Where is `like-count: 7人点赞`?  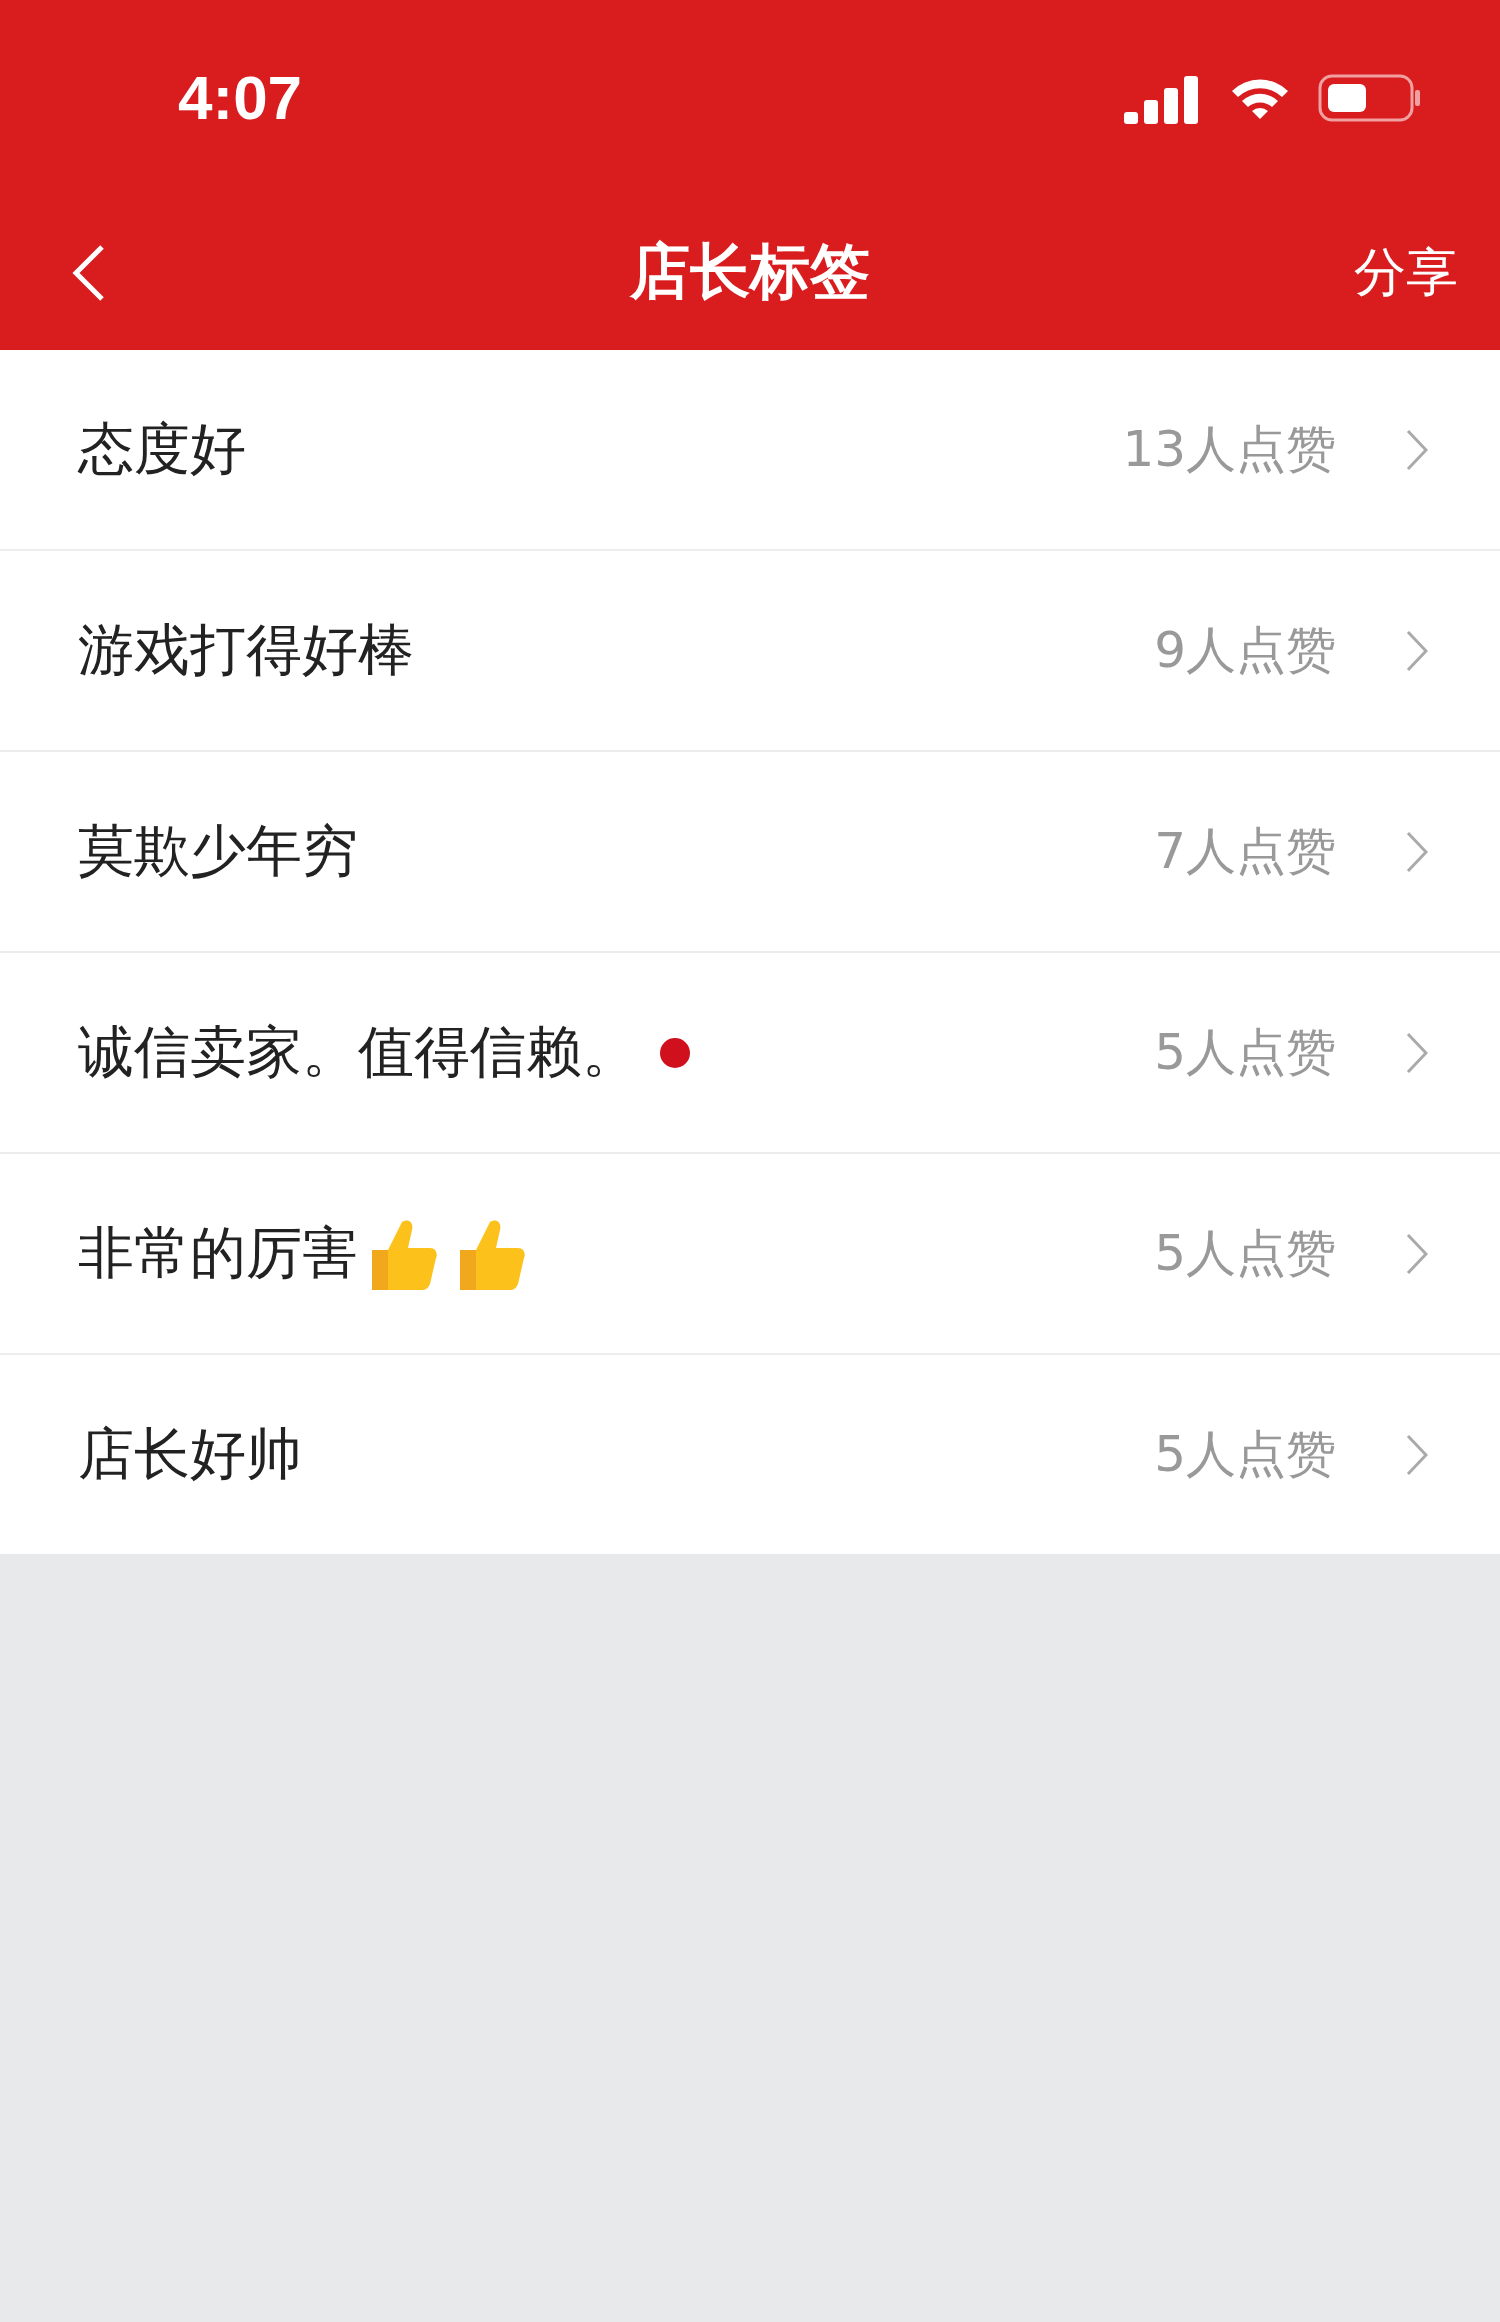
like-count: 7人点赞 is located at coordinates (1245, 851).